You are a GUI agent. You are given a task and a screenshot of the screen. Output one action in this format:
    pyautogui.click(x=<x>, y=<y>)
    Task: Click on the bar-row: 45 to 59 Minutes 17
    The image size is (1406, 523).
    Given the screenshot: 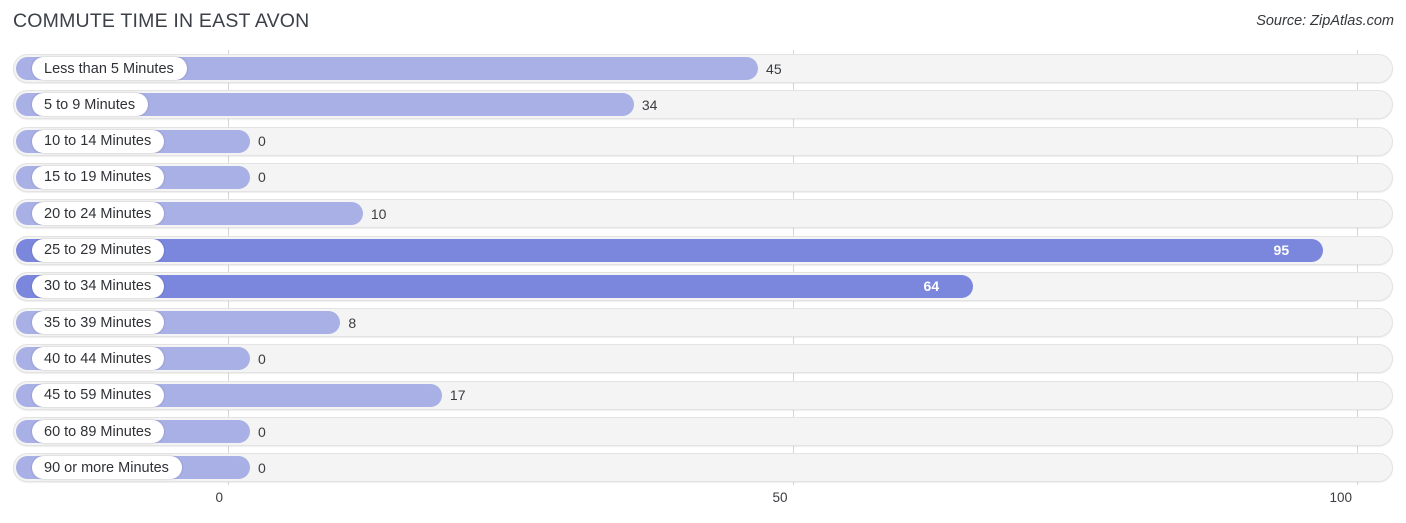 What is the action you would take?
    pyautogui.click(x=703, y=395)
    